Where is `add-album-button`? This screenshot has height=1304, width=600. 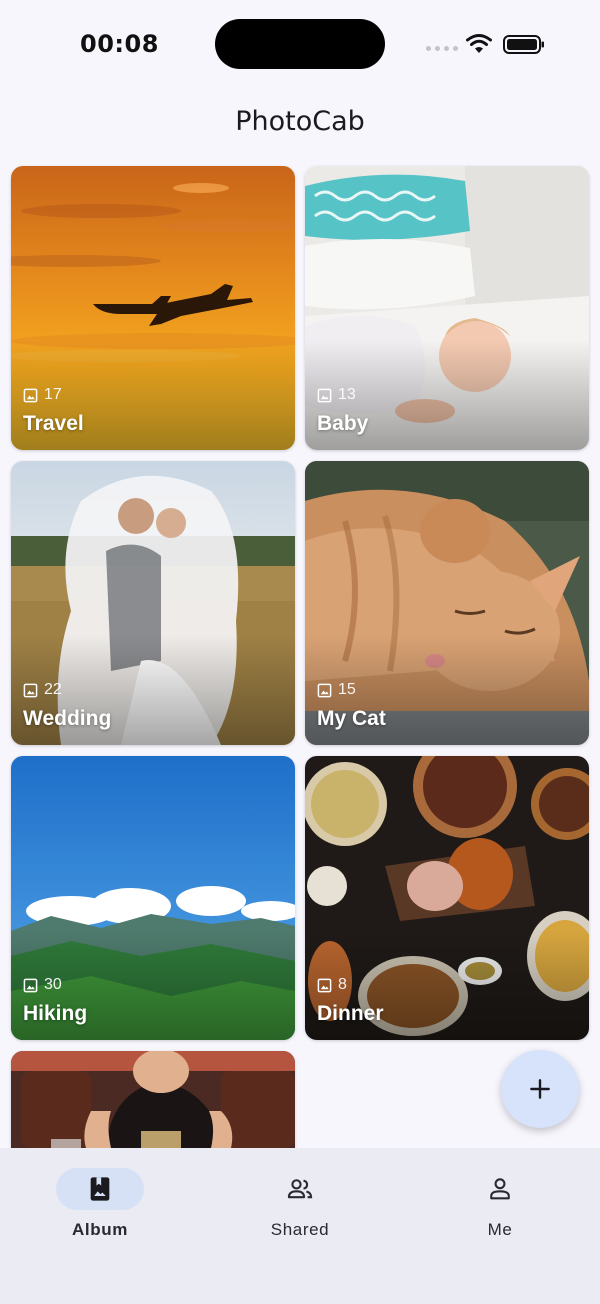 add-album-button is located at coordinates (540, 1089).